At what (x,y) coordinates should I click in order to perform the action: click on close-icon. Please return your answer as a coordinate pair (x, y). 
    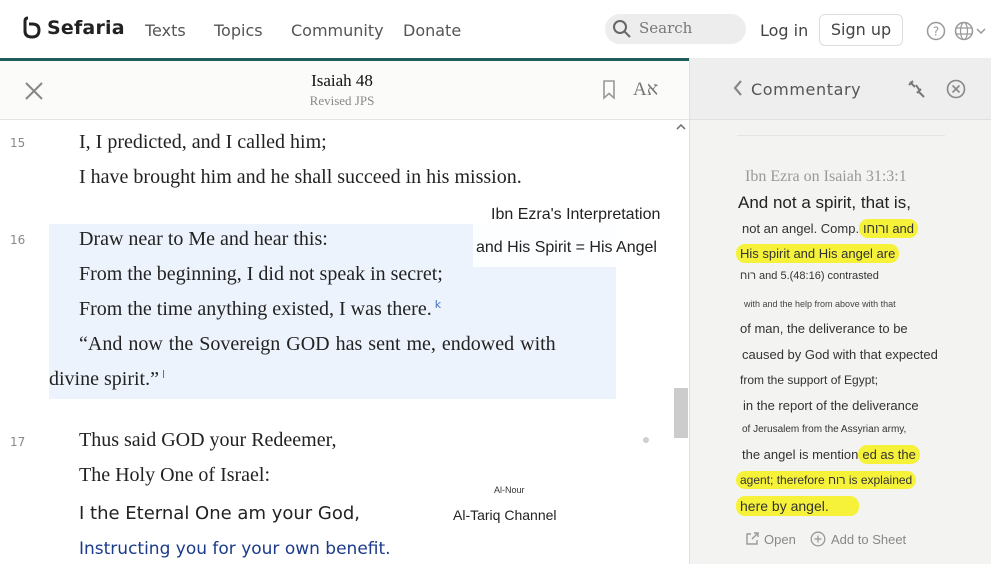
    Looking at the image, I should click on (34, 91).